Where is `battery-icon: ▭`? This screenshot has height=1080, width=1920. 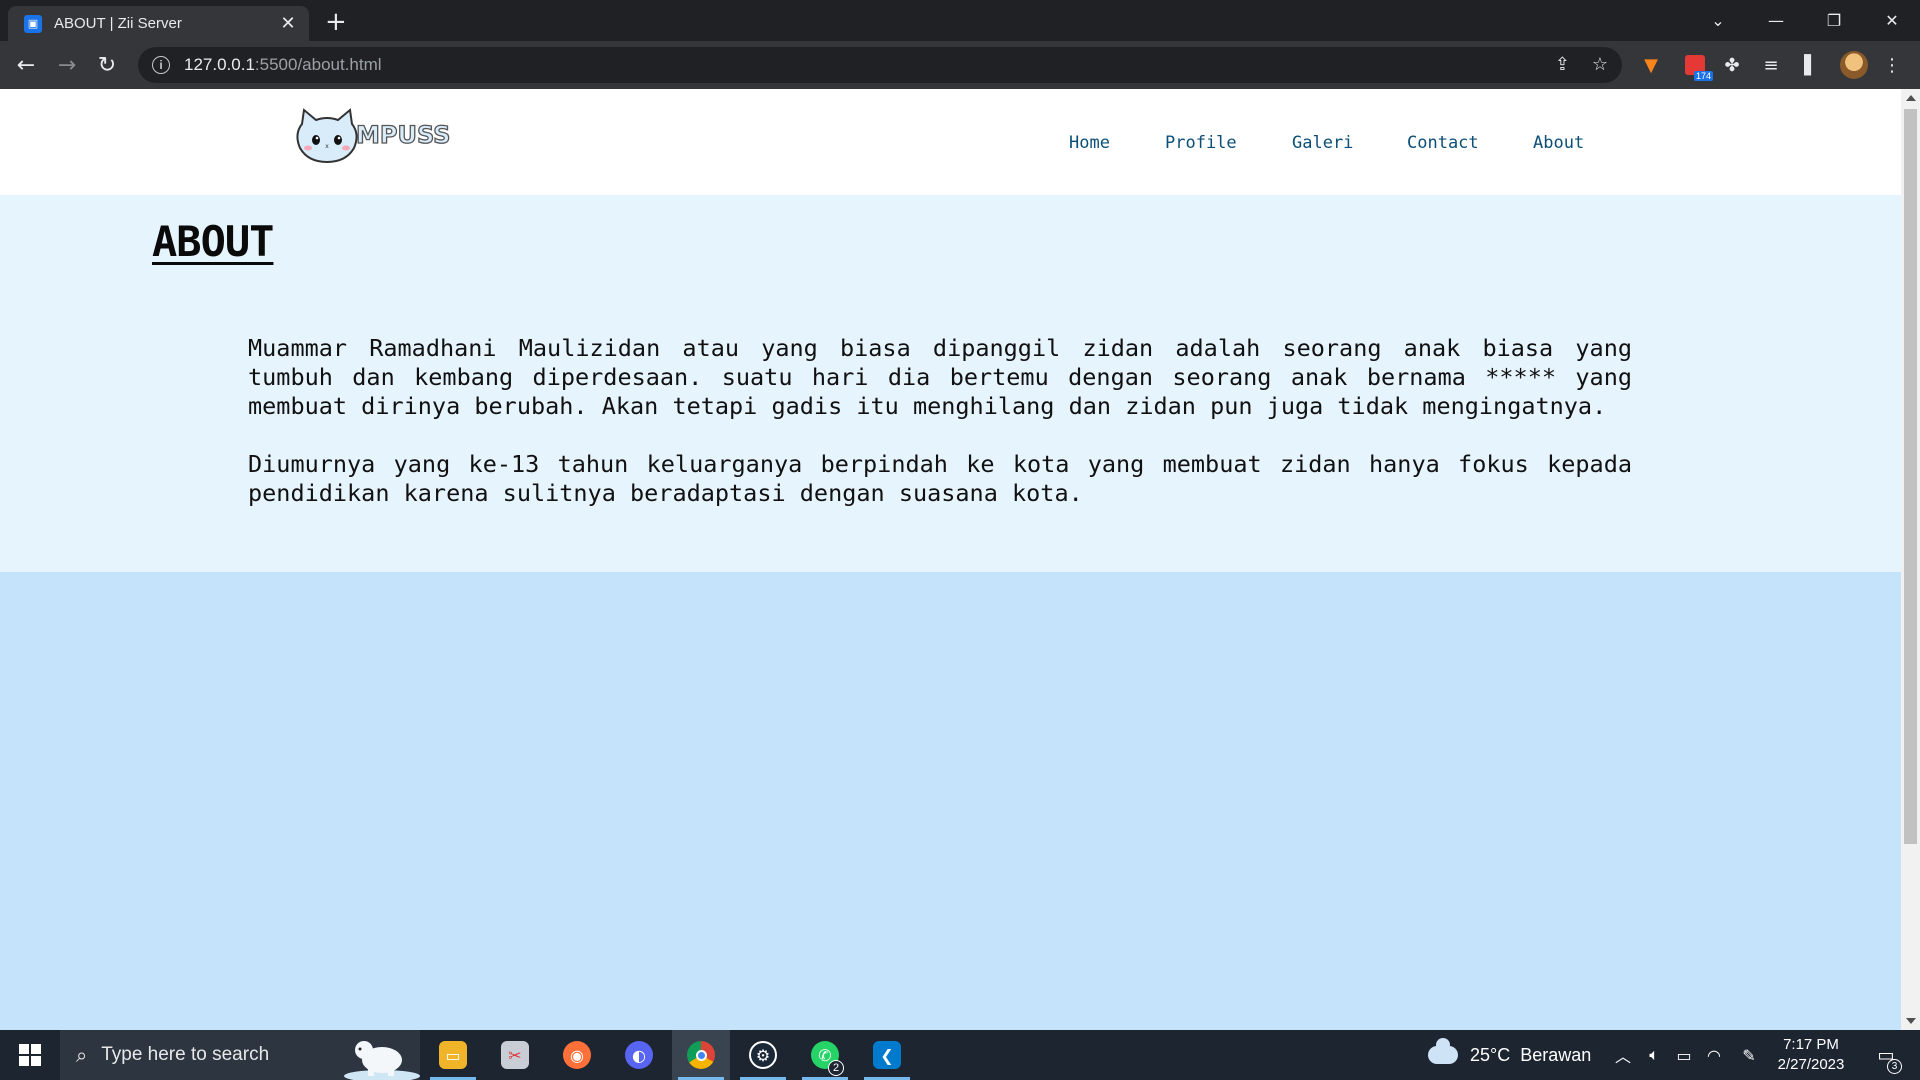 battery-icon: ▭ is located at coordinates (1684, 1055).